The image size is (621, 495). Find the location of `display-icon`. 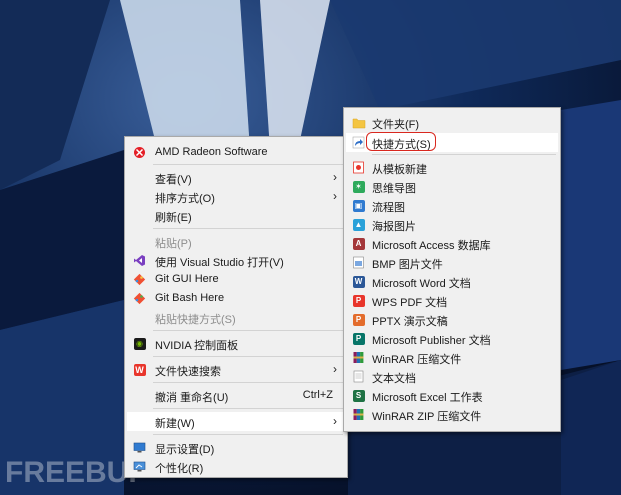

display-icon is located at coordinates (139, 447).